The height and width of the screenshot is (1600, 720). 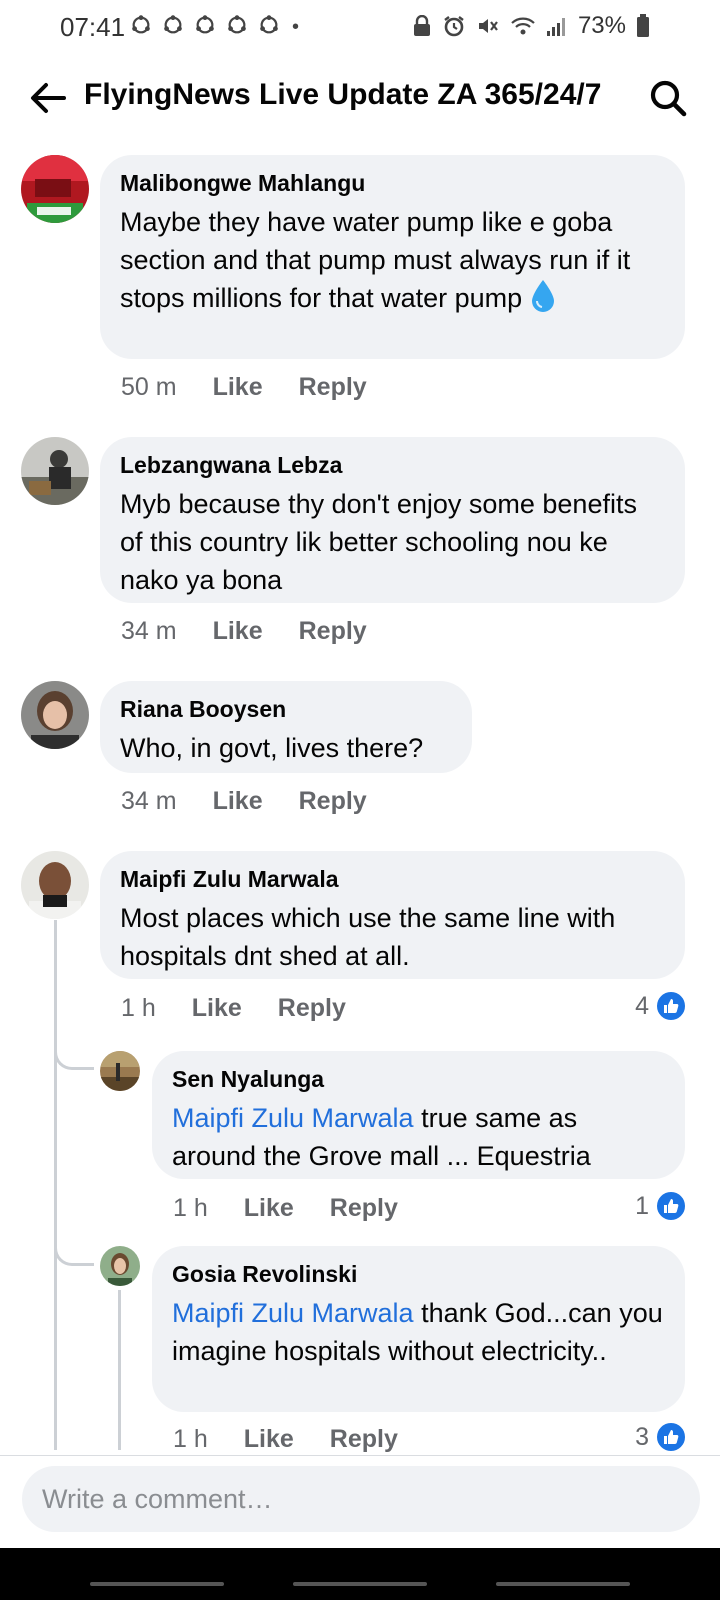 I want to click on reply-author: Gosia Revolinski, so click(x=418, y=1274).